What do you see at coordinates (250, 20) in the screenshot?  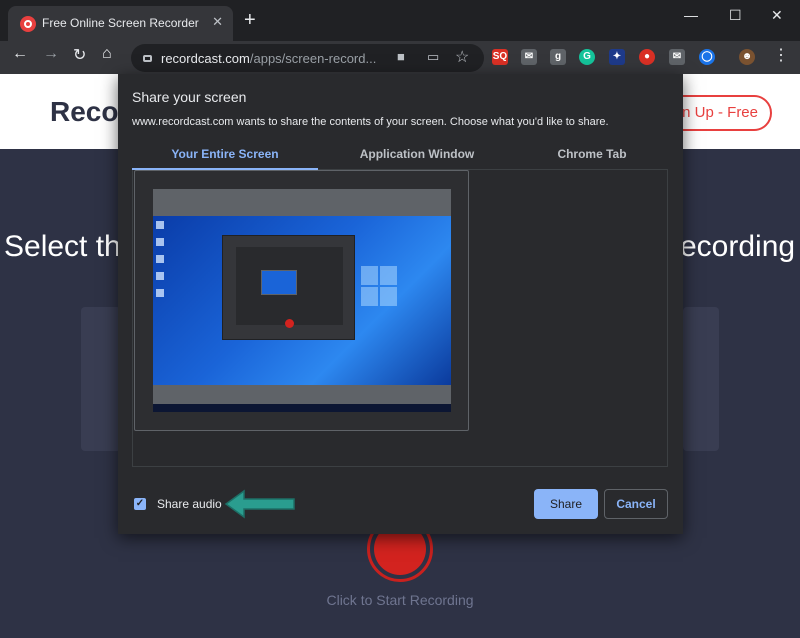 I see `new-tab-button: +` at bounding box center [250, 20].